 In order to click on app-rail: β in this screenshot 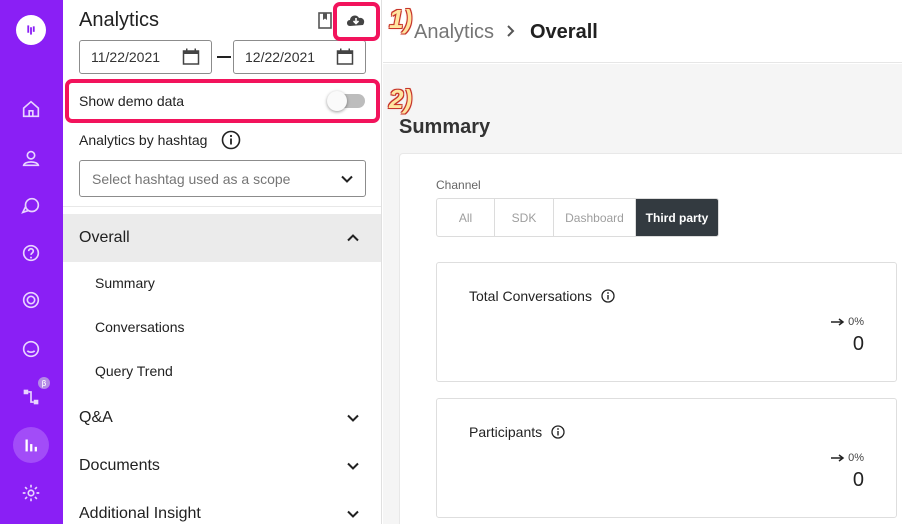, I will do `click(31, 262)`.